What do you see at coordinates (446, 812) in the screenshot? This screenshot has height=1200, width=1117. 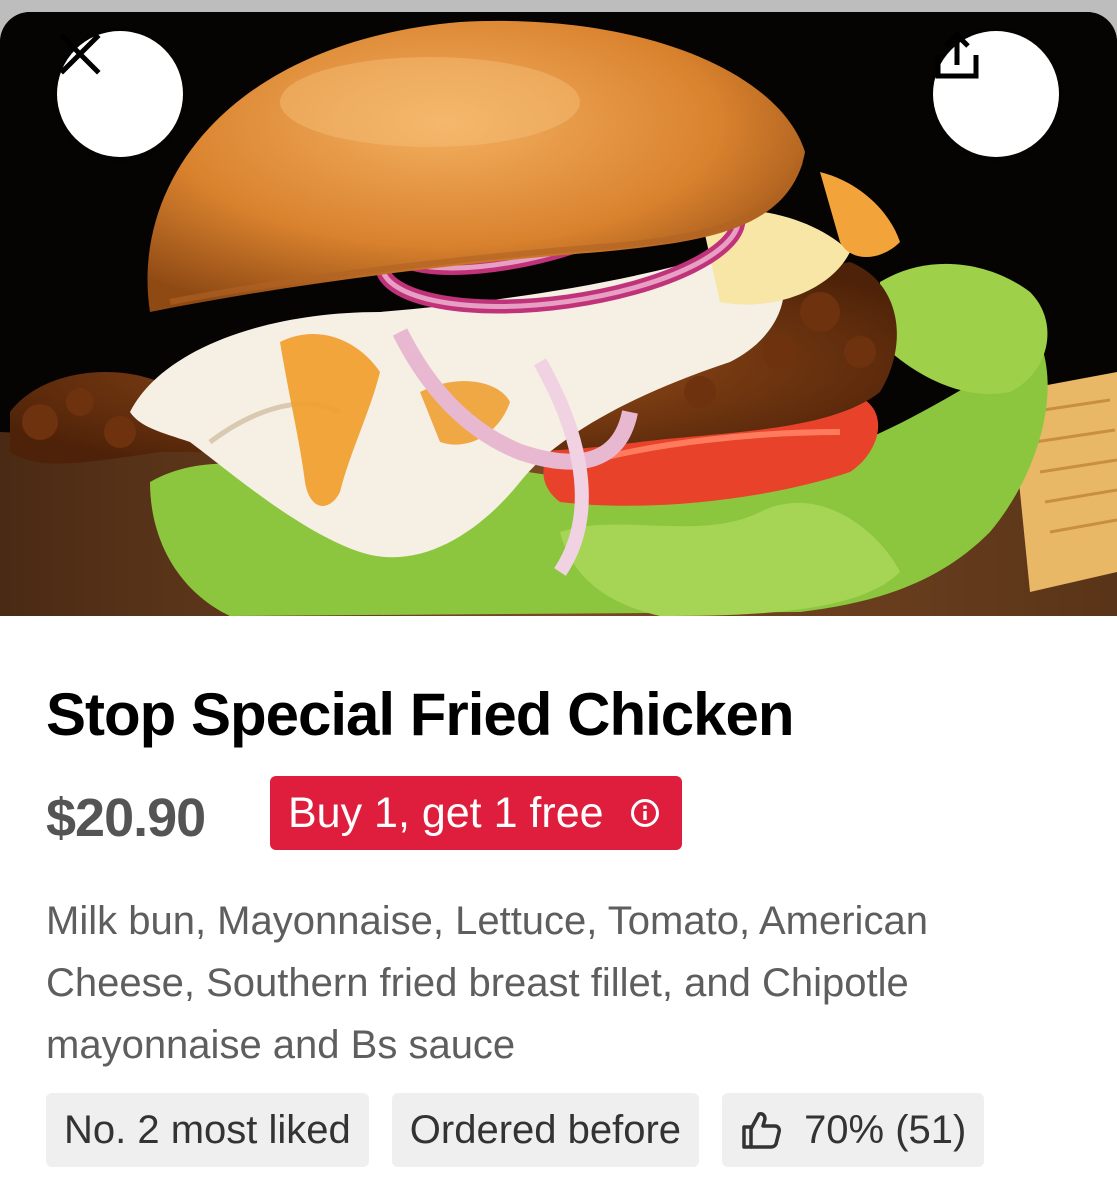 I see `promo-label: Buy 1, get 1 free` at bounding box center [446, 812].